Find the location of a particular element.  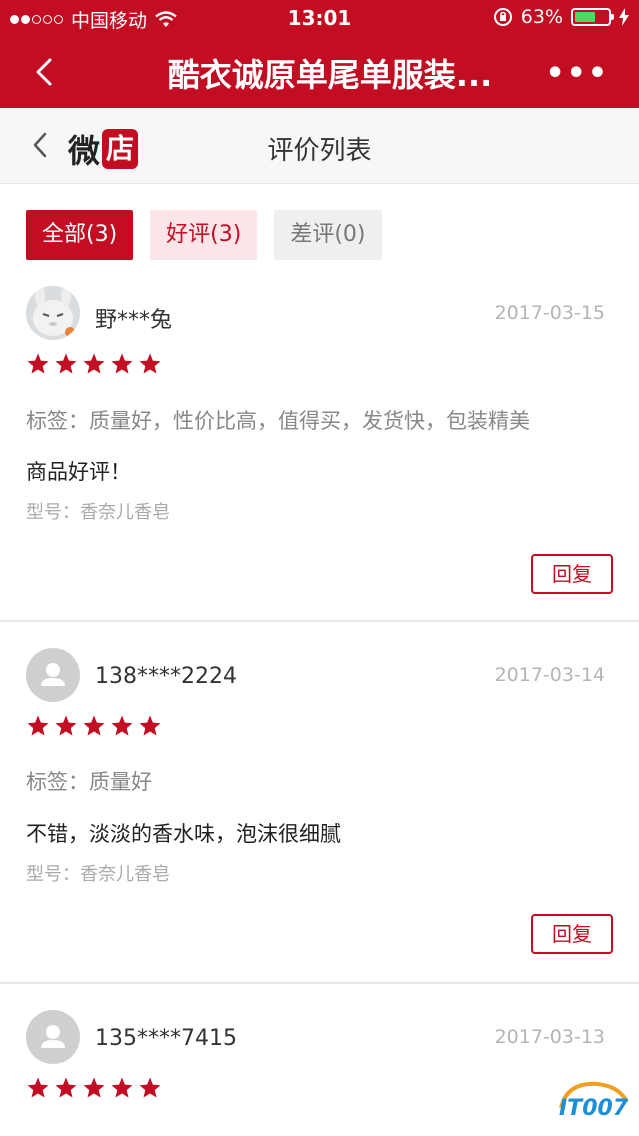

more-menu-button: ••• is located at coordinates (577, 73).